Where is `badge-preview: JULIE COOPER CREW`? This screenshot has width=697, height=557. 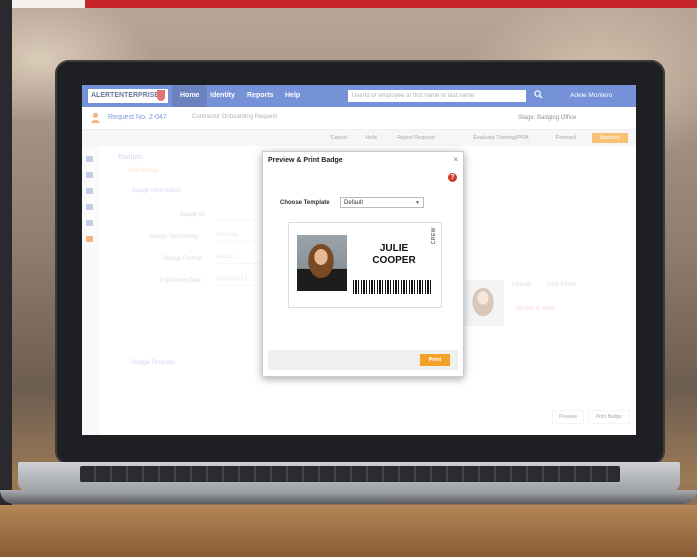
badge-preview: JULIE COOPER CREW is located at coordinates (365, 265).